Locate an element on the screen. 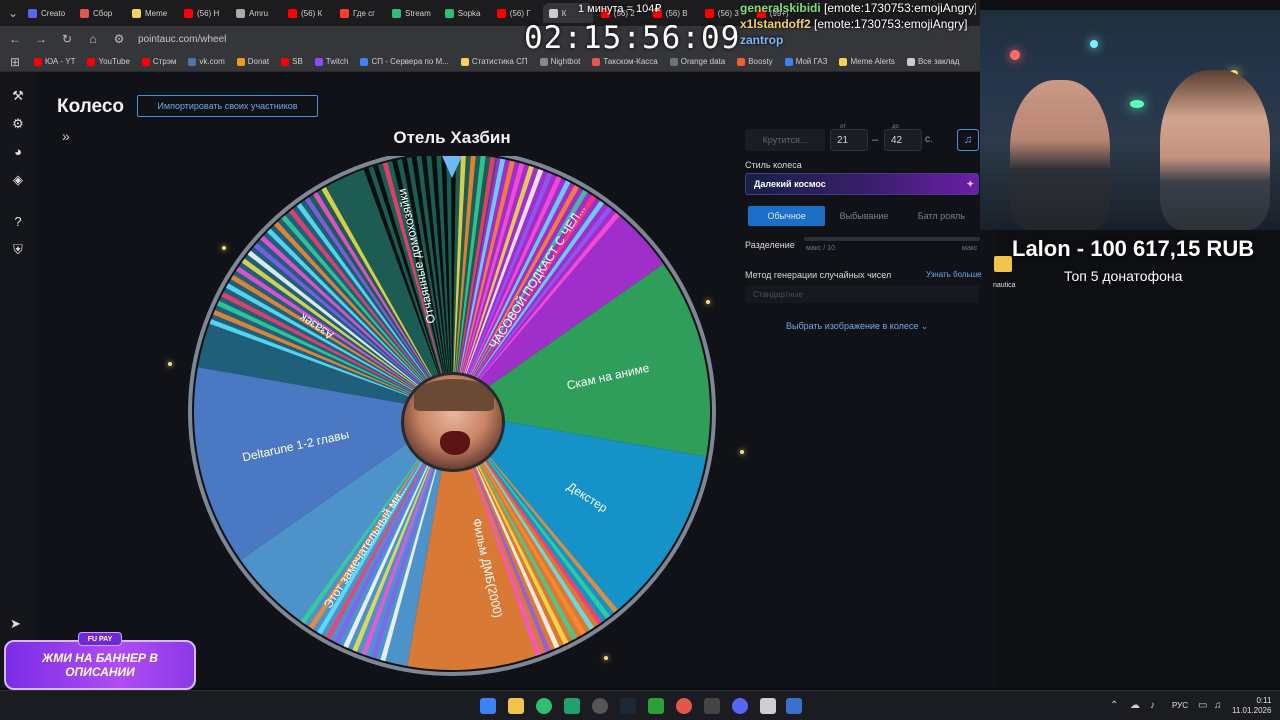  network-icon: ☁ is located at coordinates (1135, 705).